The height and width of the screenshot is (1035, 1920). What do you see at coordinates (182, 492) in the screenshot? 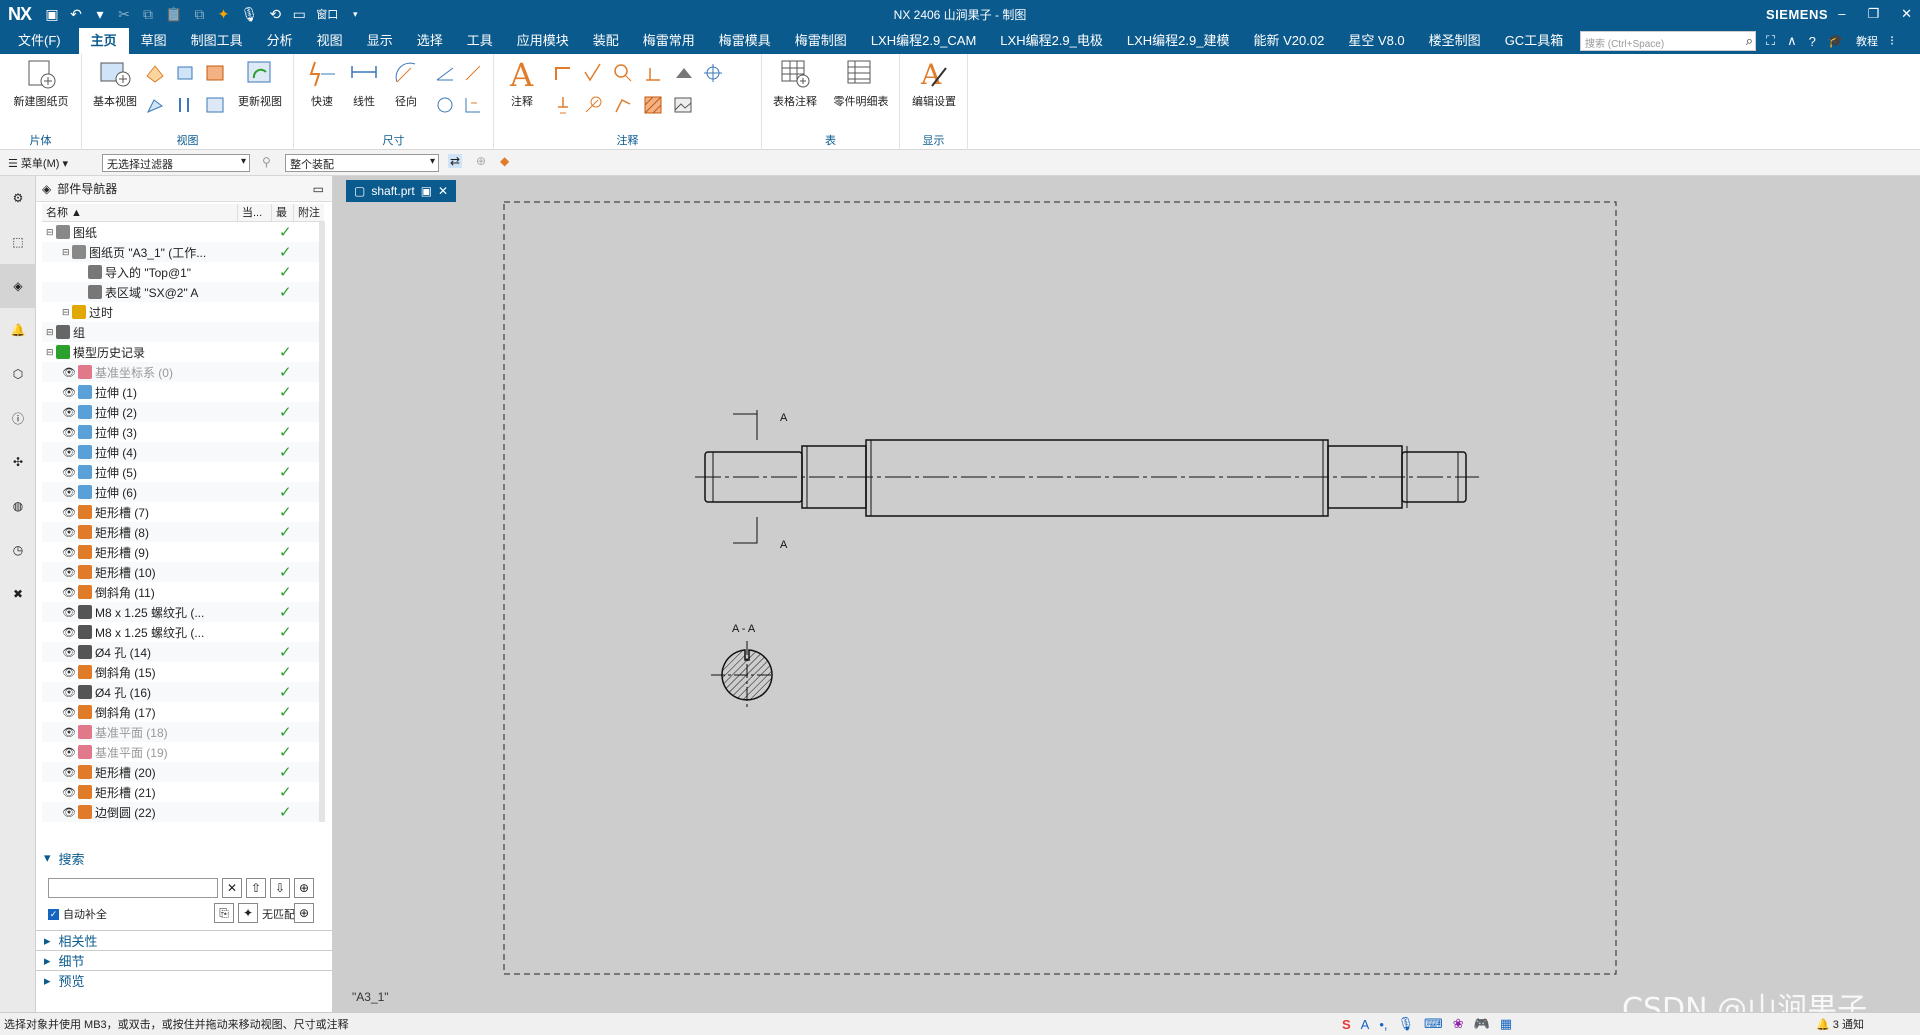
I see `tree-row: 👁 拉伸 (6) ✓` at bounding box center [182, 492].